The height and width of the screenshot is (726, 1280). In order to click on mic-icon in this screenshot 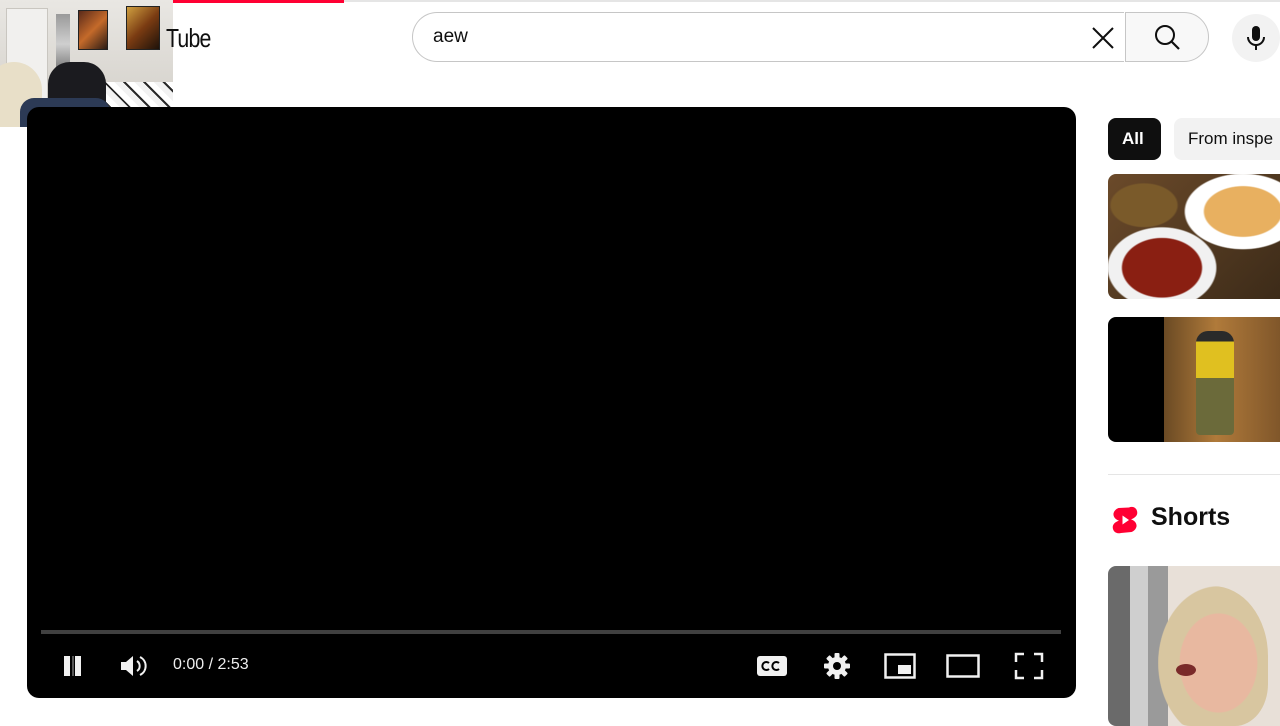, I will do `click(1256, 38)`.